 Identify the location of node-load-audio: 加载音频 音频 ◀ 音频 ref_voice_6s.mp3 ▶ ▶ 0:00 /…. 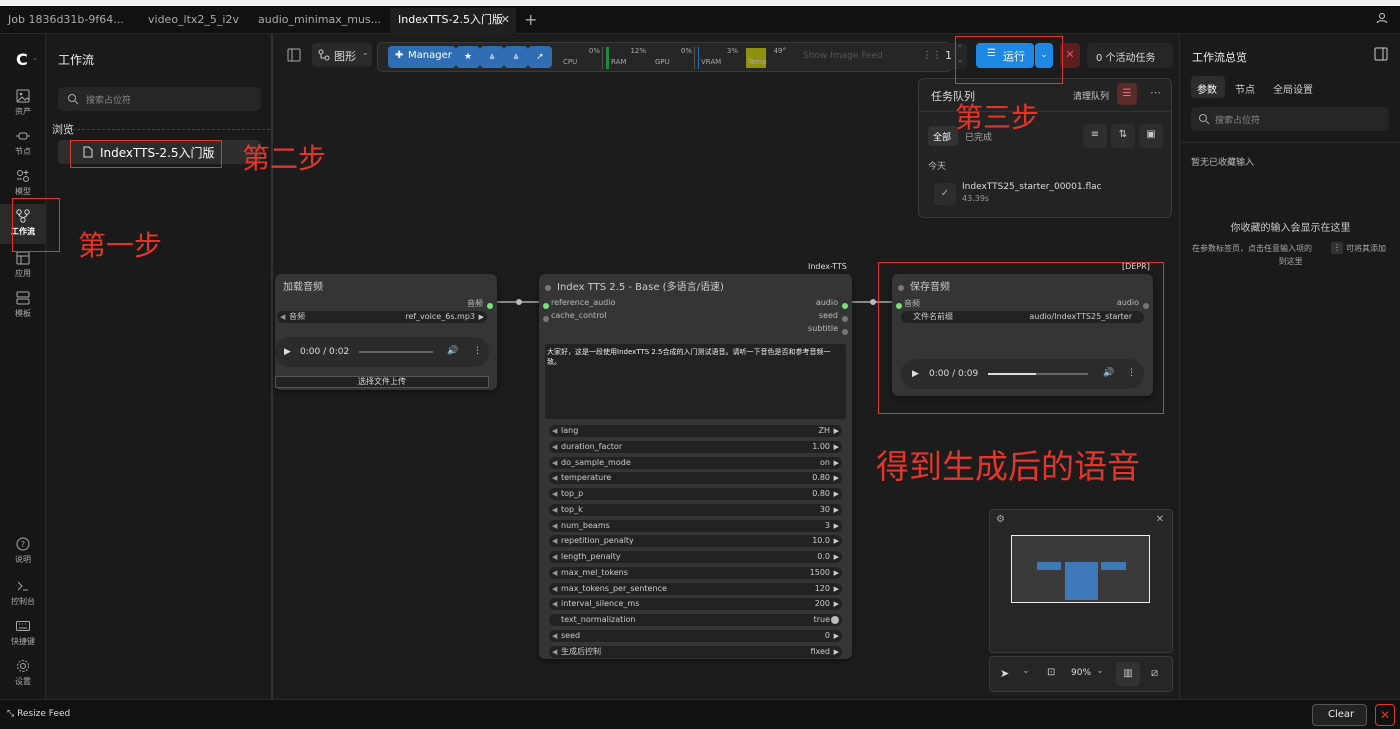
(386, 332).